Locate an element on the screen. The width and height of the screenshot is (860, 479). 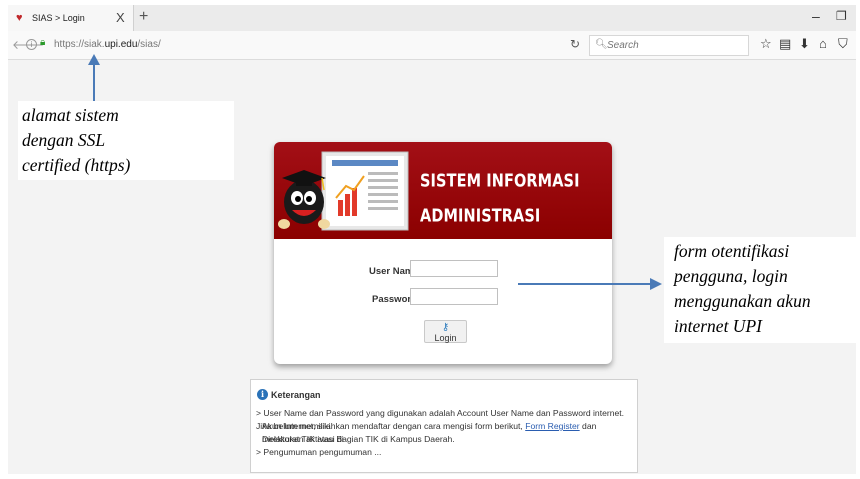
search-box: 🔍︎ is located at coordinates (669, 45).